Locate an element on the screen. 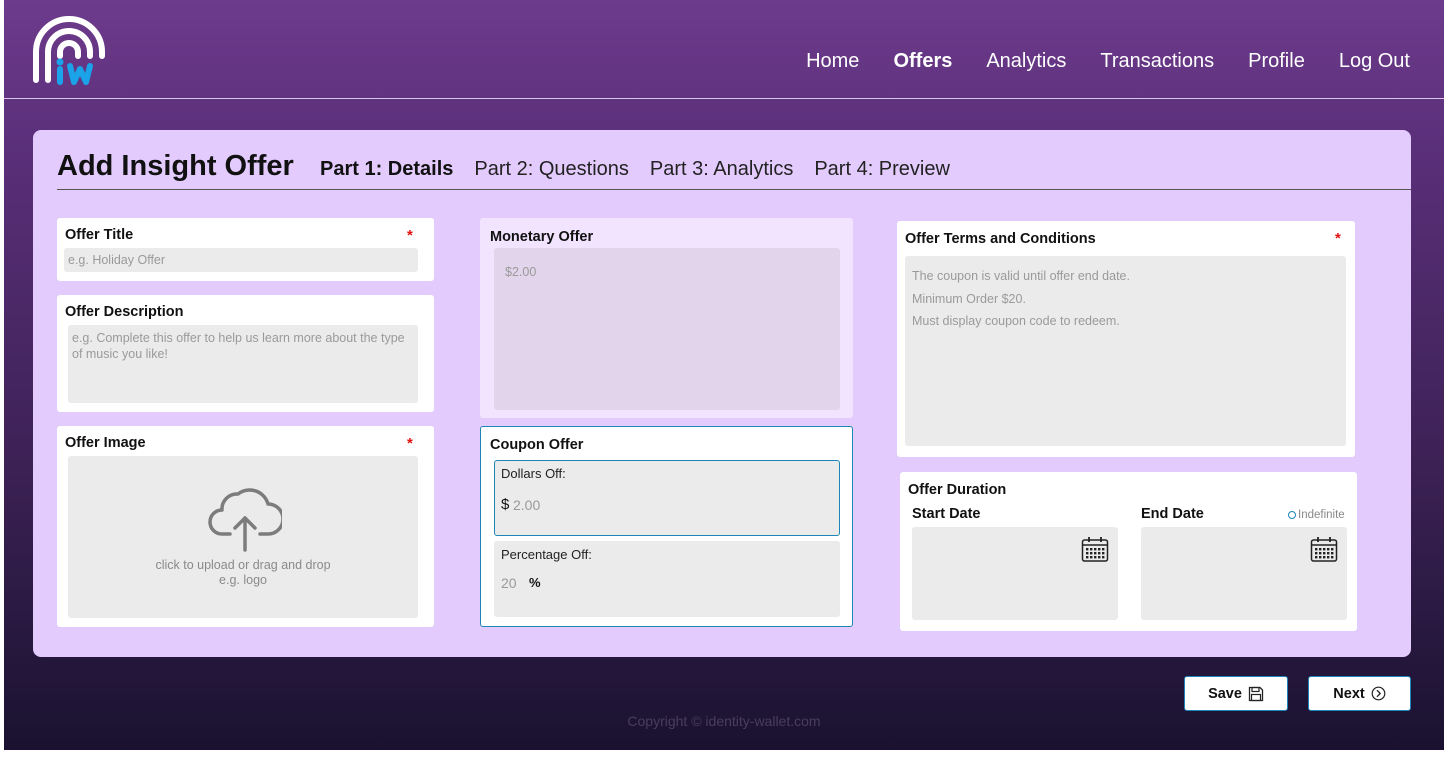 The height and width of the screenshot is (758, 1448). save-button: Save is located at coordinates (1236, 693).